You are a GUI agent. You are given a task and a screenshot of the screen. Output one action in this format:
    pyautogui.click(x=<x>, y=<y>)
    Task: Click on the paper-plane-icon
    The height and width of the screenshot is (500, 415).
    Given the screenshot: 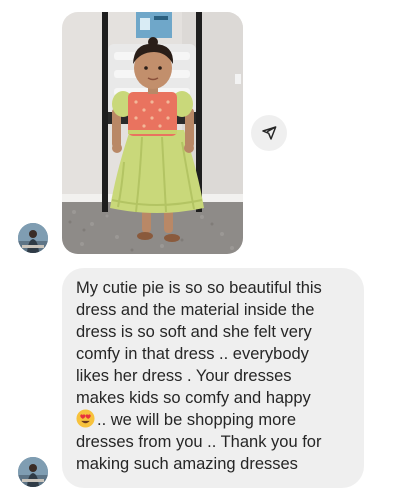 What is the action you would take?
    pyautogui.click(x=269, y=133)
    